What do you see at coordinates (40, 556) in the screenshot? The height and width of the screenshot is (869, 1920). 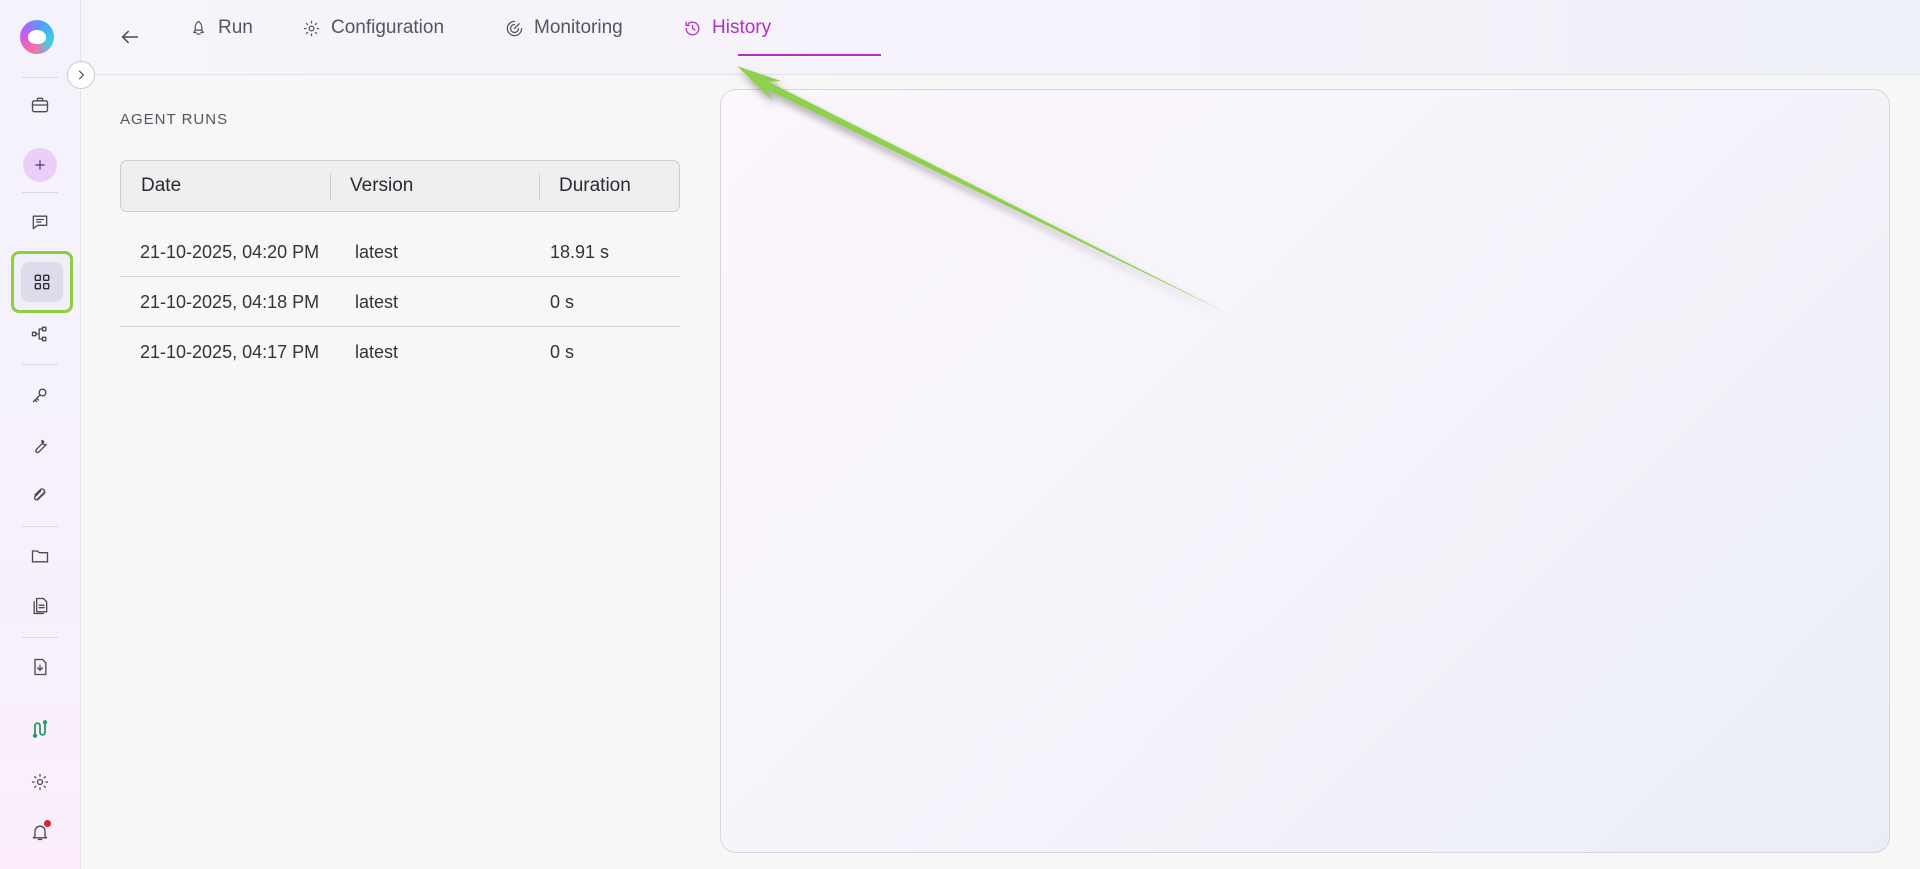 I see `folder-icon` at bounding box center [40, 556].